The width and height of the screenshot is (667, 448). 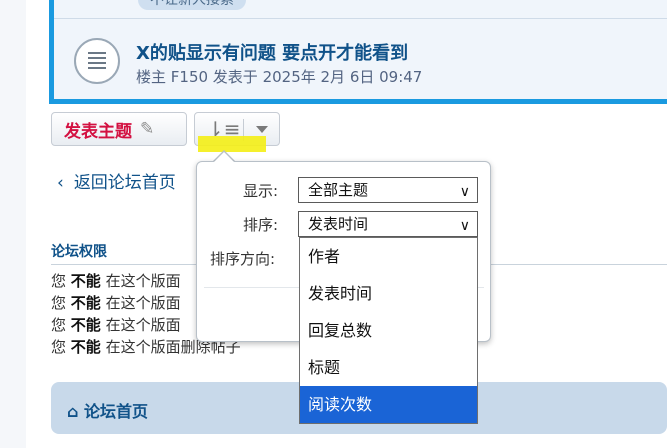 What do you see at coordinates (388, 256) in the screenshot?
I see `option-author: 作者` at bounding box center [388, 256].